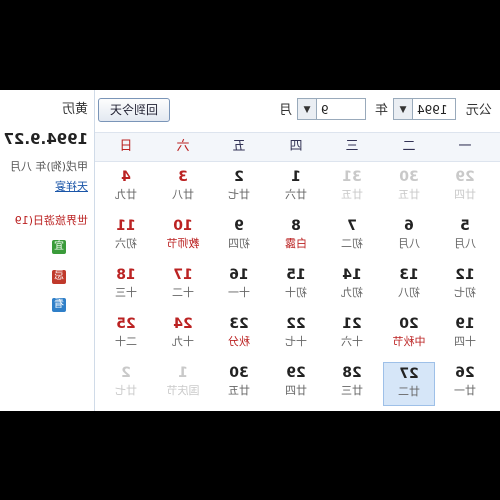 The width and height of the screenshot is (500, 500). I want to click on day-cell: 9 初四, so click(239, 237).